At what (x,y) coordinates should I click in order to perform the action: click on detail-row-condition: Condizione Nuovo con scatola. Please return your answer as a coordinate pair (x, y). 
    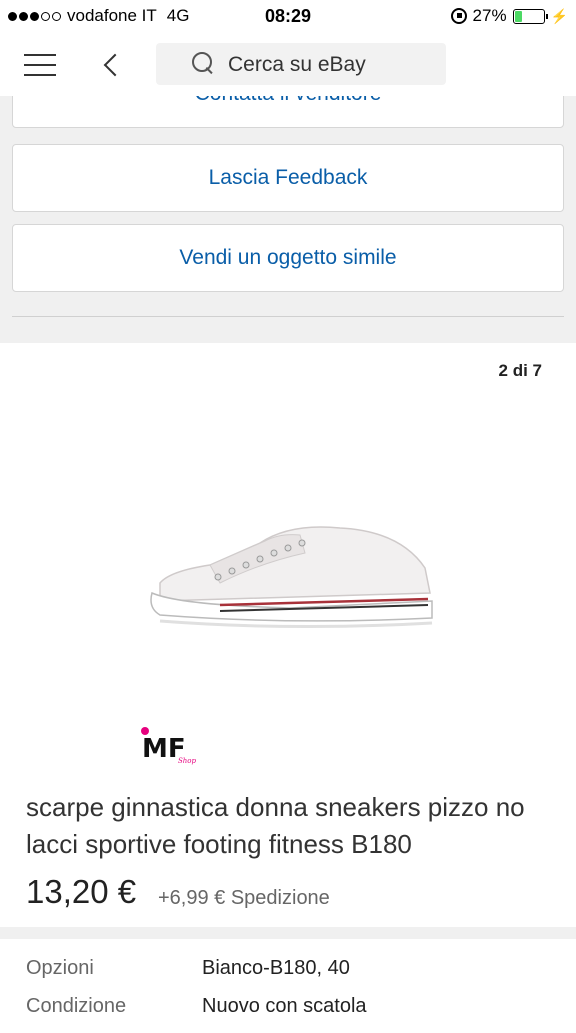
    Looking at the image, I should click on (288, 1014).